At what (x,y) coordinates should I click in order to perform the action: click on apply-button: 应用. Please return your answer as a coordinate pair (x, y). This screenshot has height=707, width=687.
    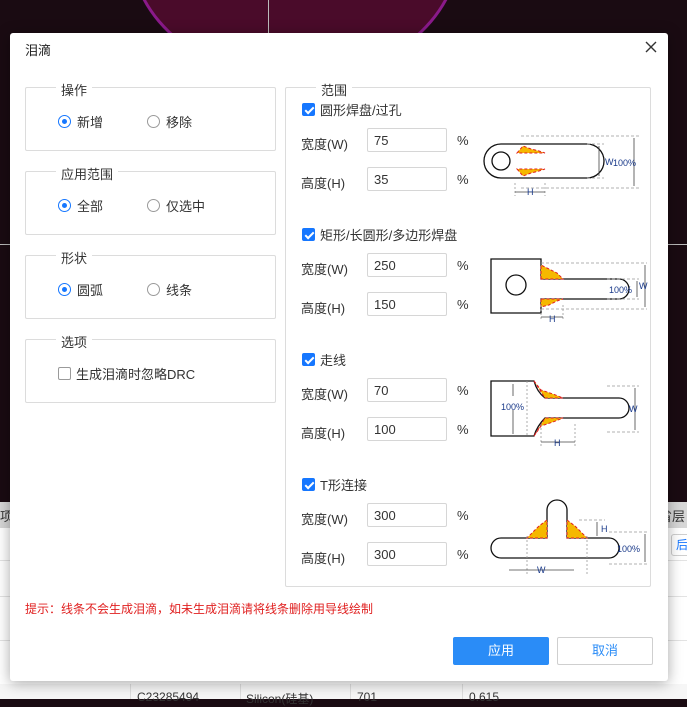
    Looking at the image, I should click on (501, 651).